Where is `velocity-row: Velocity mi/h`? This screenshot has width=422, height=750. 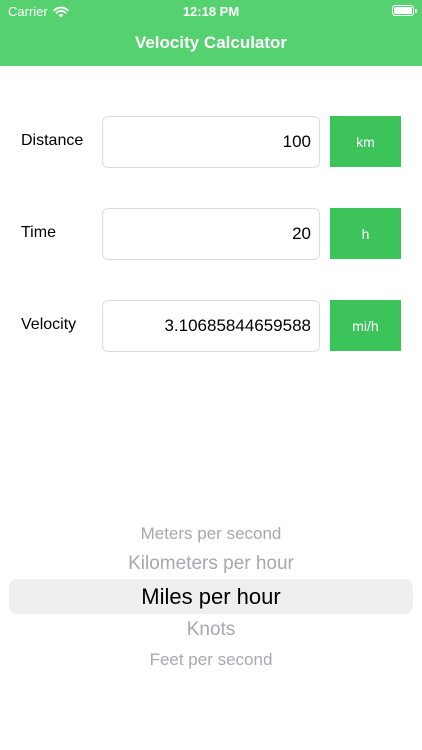
velocity-row: Velocity mi/h is located at coordinates (211, 326).